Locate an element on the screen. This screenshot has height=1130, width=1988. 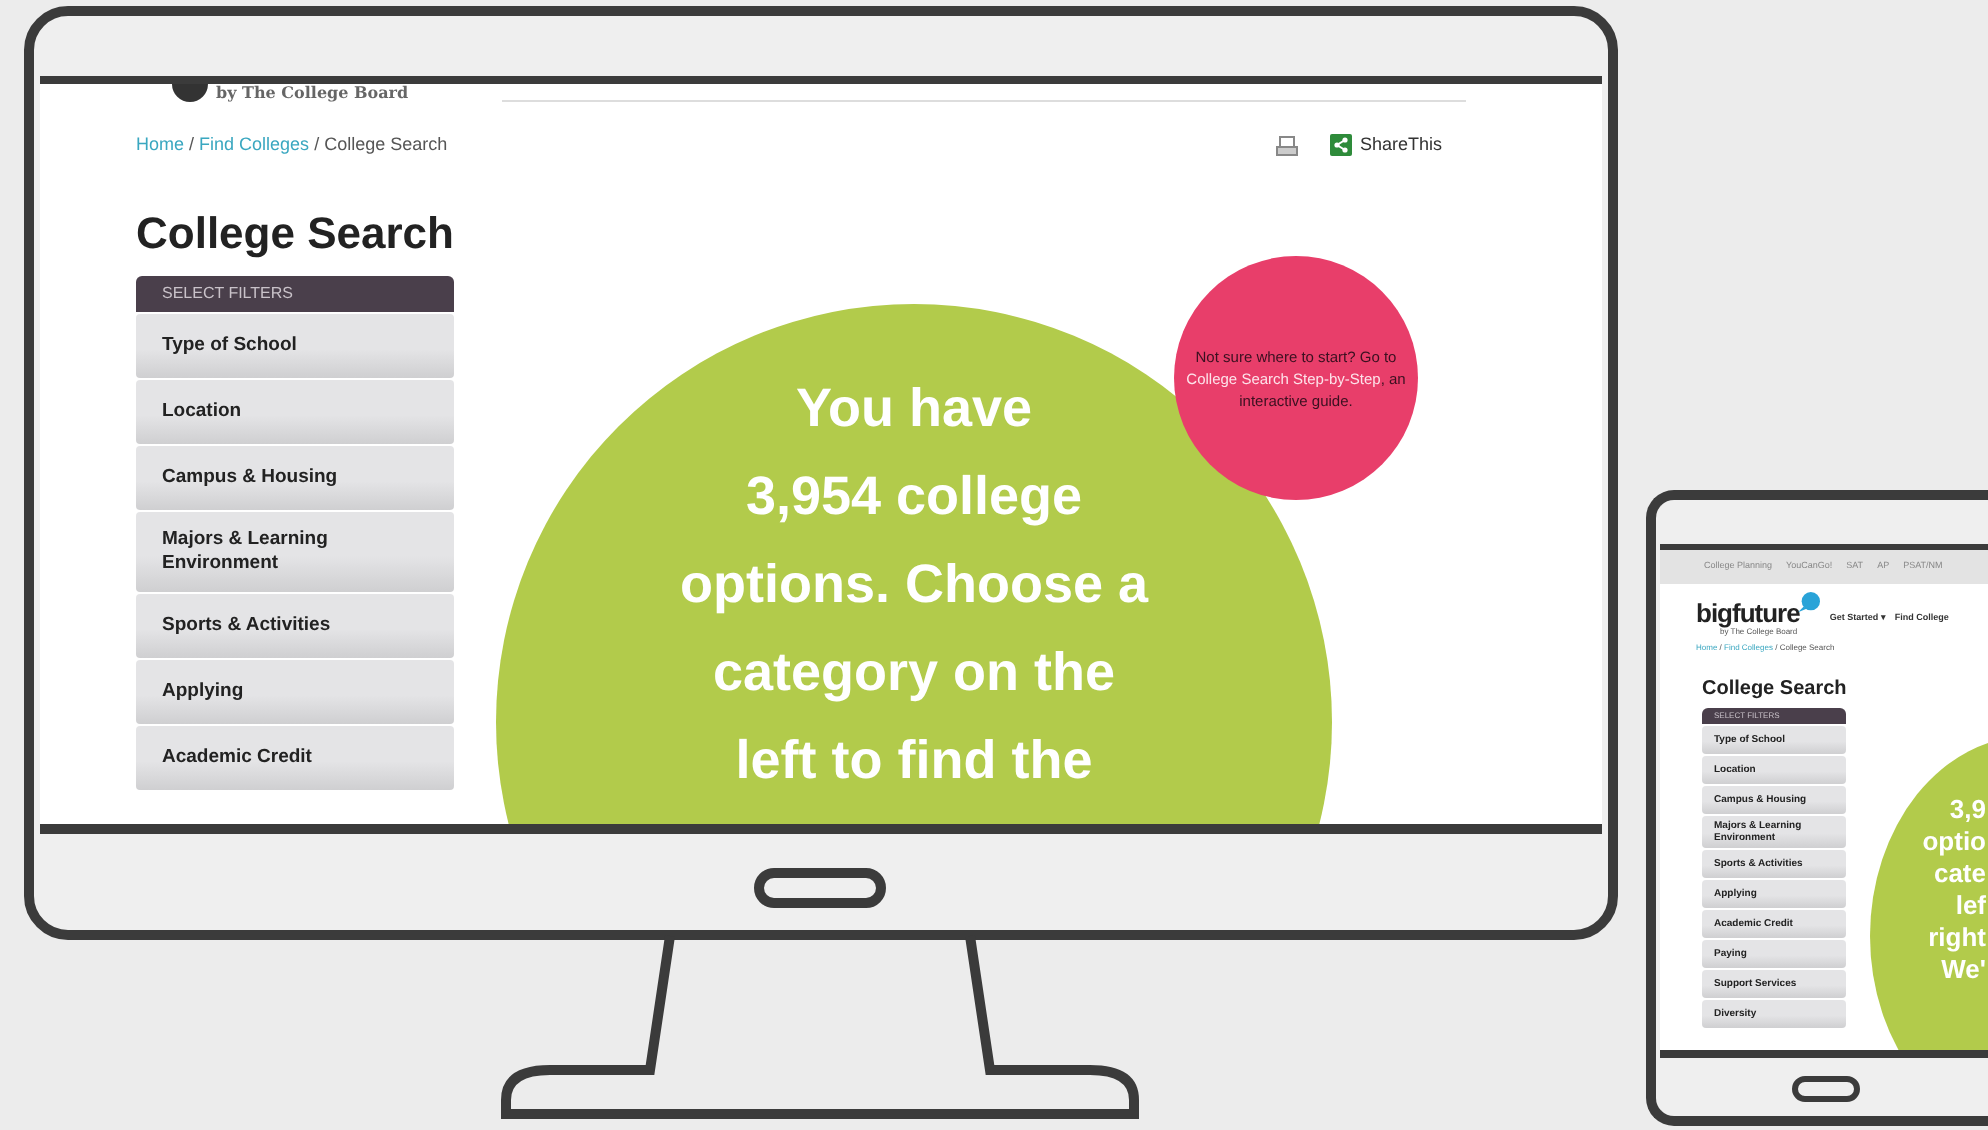
filter-item: Applying is located at coordinates (295, 691).